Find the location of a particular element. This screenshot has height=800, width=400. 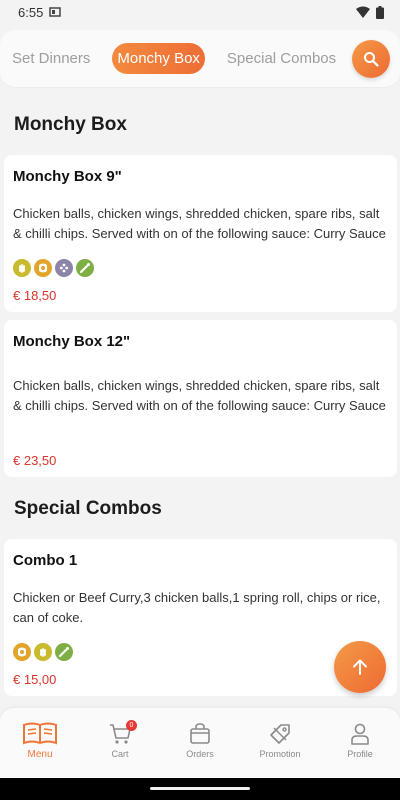

item-price: € 15,00 is located at coordinates (35, 679).